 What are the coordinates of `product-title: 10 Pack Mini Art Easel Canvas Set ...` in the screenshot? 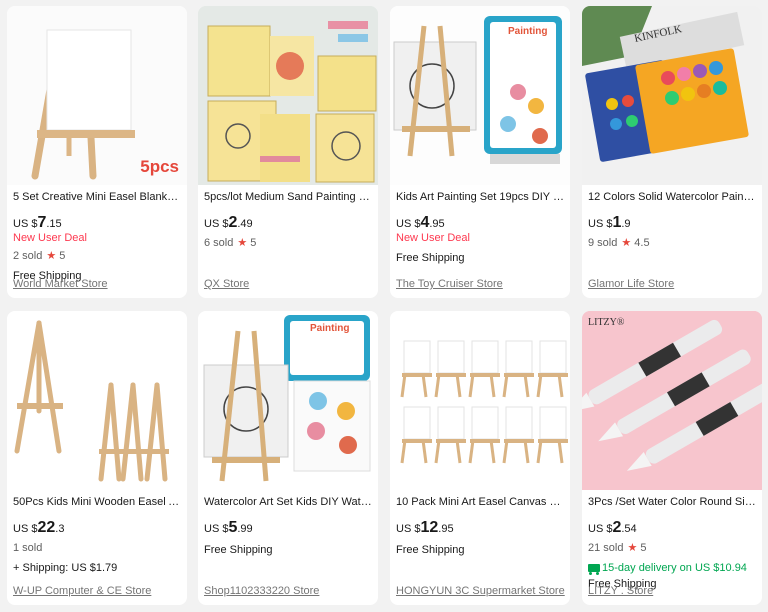 It's located at (480, 502).